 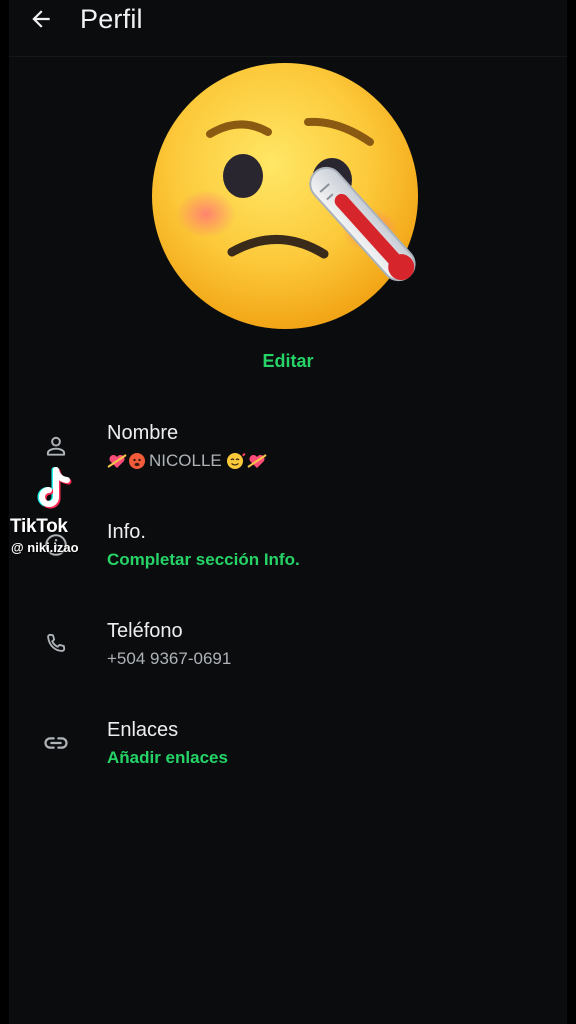 I want to click on page-title: Perfil, so click(x=111, y=19).